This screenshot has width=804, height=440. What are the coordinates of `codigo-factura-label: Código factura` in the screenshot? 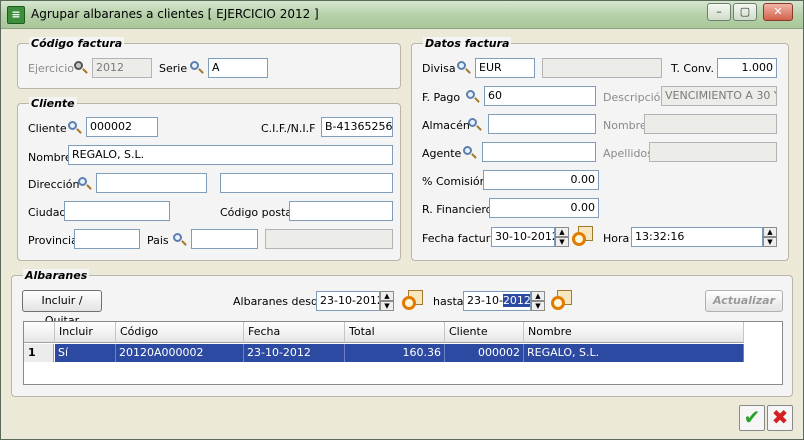 It's located at (77, 43).